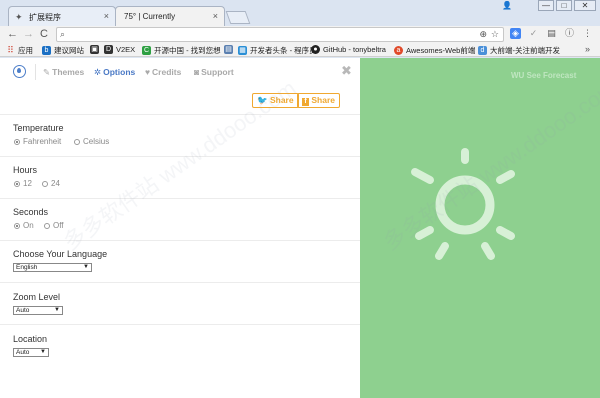  Describe the element at coordinates (44, 34) in the screenshot. I see `reload-button: C` at that location.